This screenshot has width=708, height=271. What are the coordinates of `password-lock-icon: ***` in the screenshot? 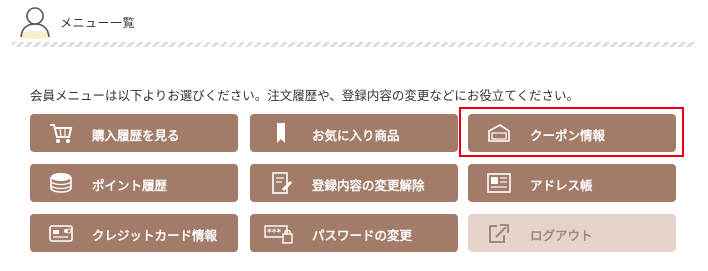 It's located at (278, 234).